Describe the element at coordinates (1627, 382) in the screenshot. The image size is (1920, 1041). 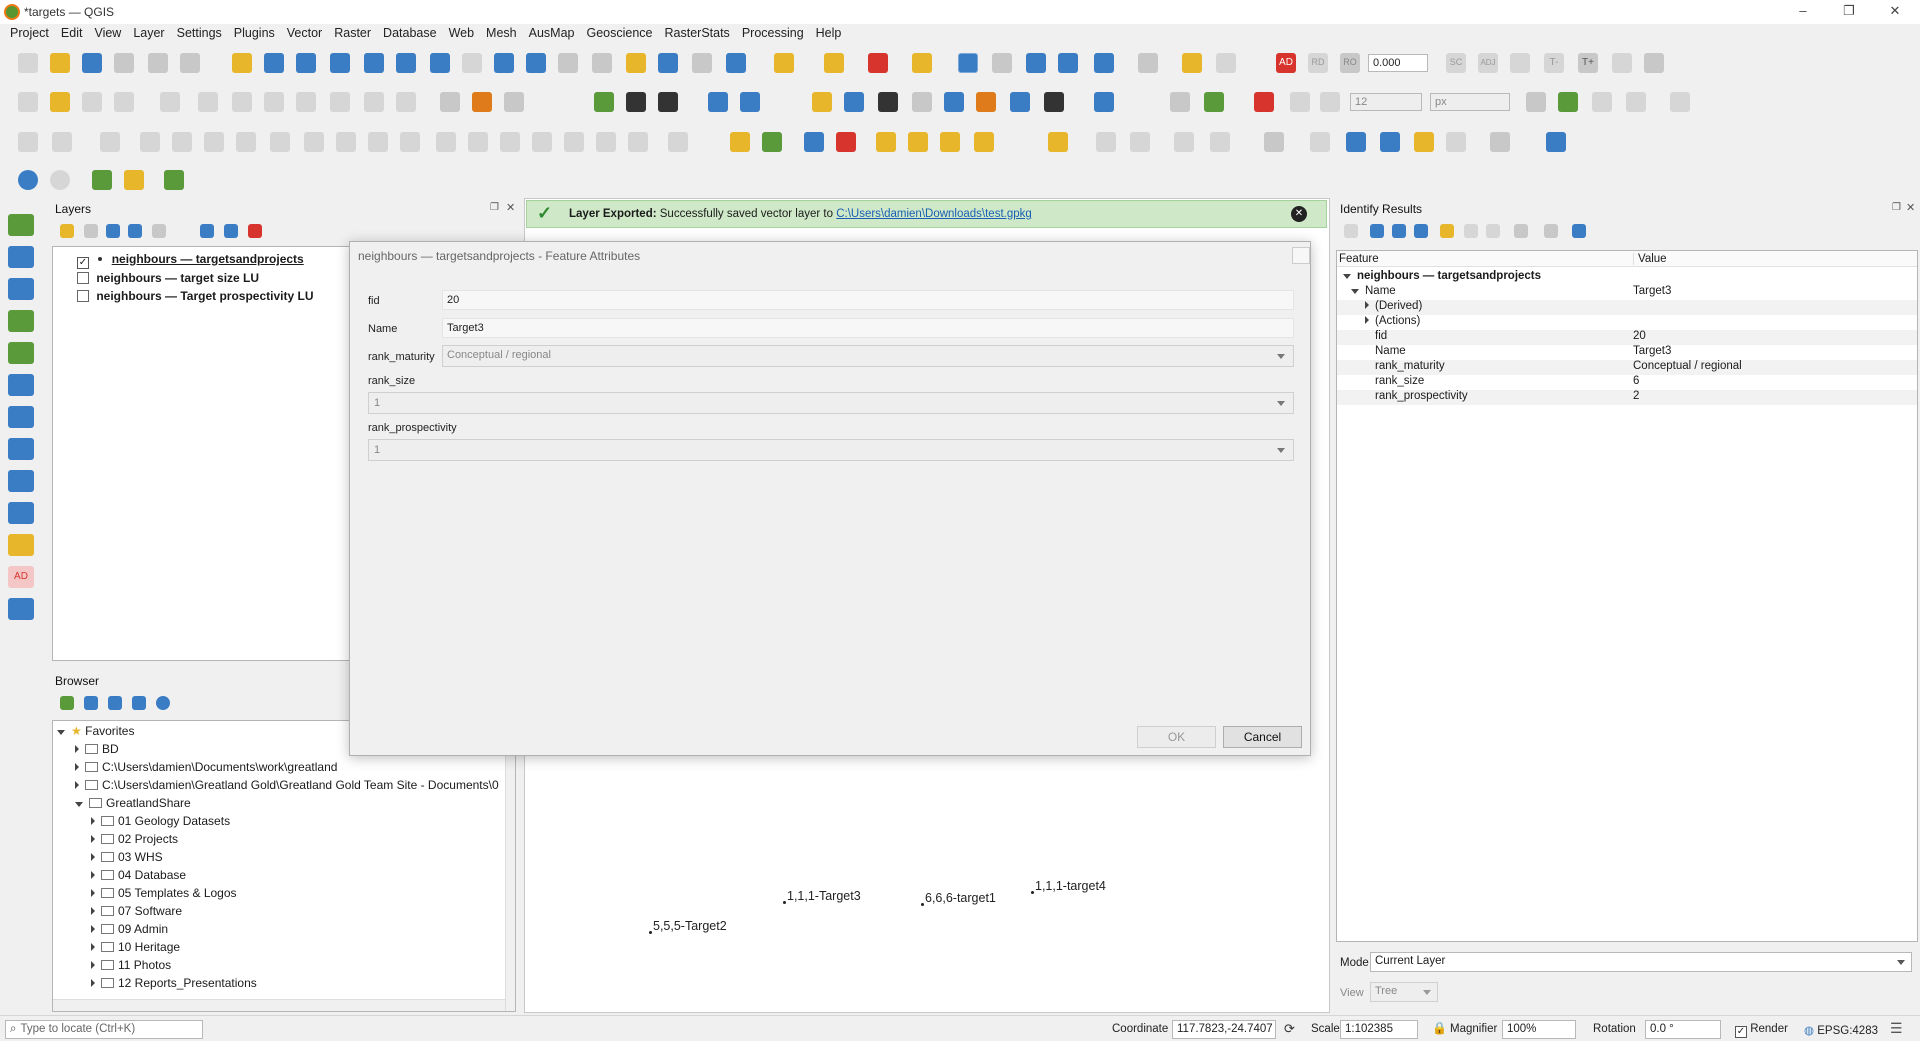
I see `identify-row: rank_size 6` at that location.